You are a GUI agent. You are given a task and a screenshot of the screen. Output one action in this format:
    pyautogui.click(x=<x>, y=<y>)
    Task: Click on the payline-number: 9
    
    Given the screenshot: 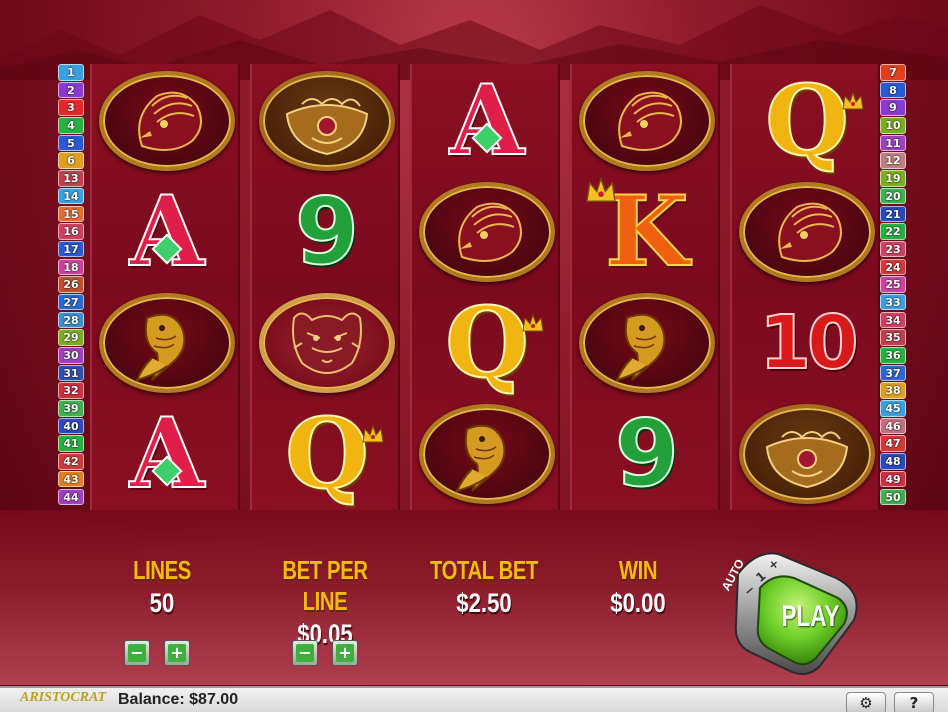 What is the action you would take?
    pyautogui.click(x=893, y=107)
    